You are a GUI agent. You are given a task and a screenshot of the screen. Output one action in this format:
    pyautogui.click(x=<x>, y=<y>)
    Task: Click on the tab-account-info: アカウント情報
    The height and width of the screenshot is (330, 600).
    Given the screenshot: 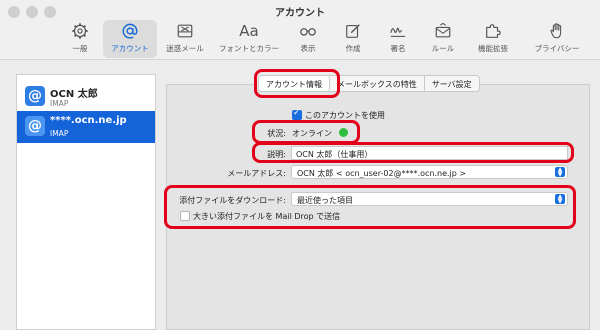 What is the action you would take?
    pyautogui.click(x=294, y=83)
    